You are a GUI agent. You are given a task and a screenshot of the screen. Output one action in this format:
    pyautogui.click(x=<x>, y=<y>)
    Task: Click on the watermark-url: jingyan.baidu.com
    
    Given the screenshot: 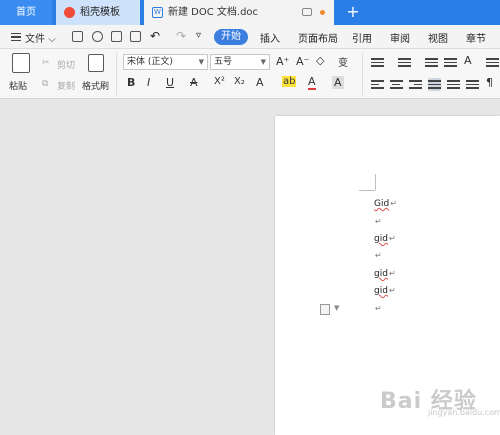 What is the action you would take?
    pyautogui.click(x=464, y=412)
    